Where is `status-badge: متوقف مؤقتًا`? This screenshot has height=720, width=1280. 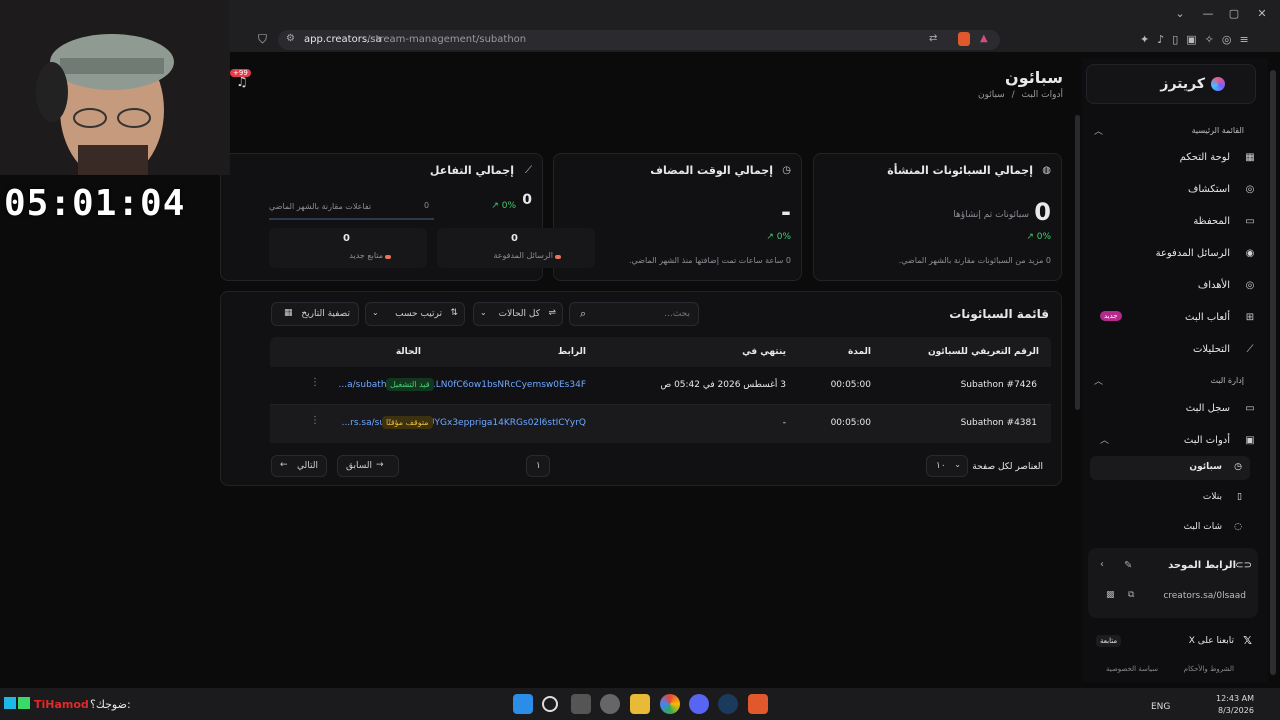 status-badge: متوقف مؤقتًا is located at coordinates (407, 422).